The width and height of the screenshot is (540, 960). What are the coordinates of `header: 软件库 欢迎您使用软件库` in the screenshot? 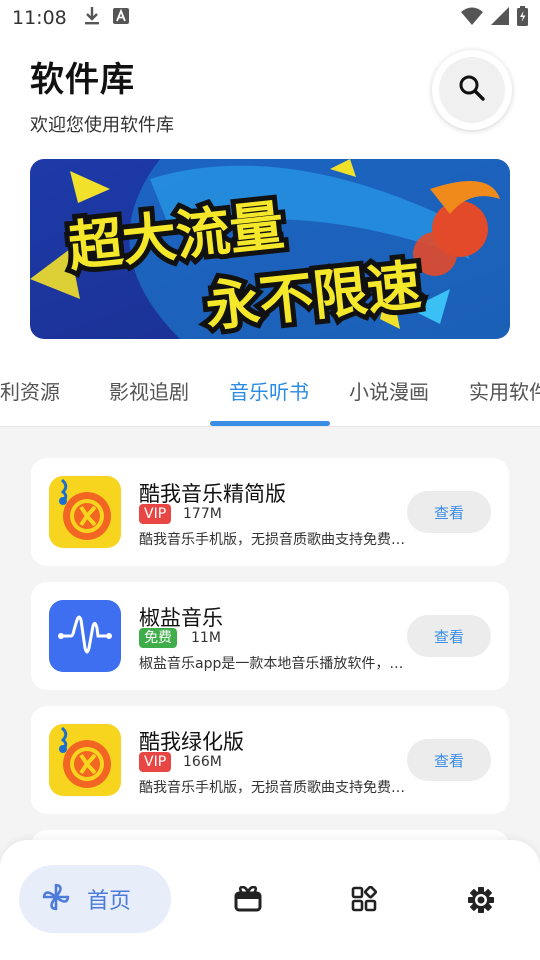 It's located at (102, 94).